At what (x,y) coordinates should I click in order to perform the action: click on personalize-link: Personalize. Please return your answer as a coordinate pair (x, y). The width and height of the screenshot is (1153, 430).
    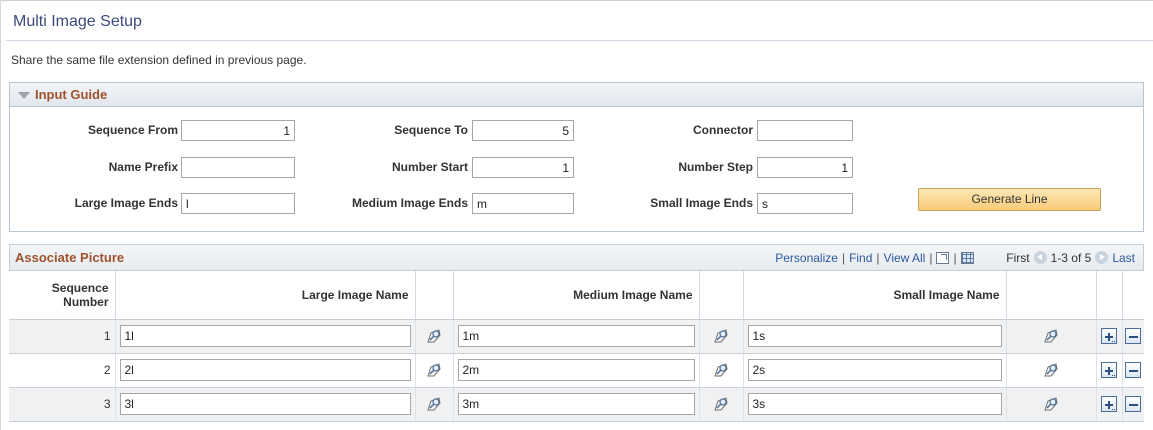
    Looking at the image, I should click on (806, 258).